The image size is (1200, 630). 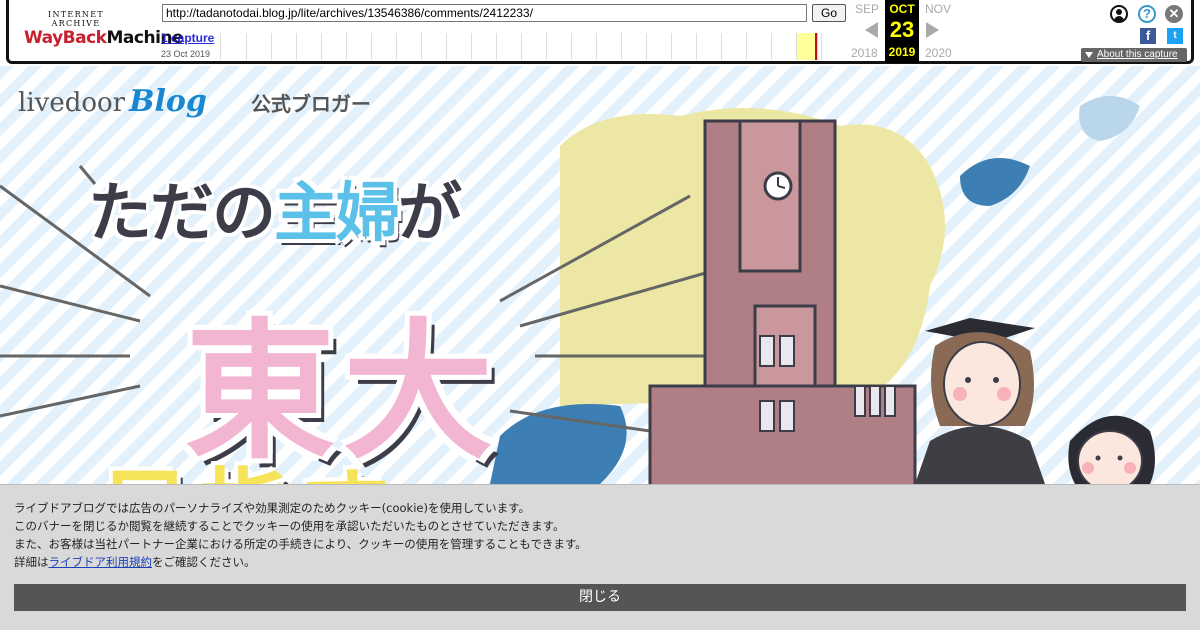 What do you see at coordinates (1174, 14) in the screenshot?
I see `close-icon: ✕` at bounding box center [1174, 14].